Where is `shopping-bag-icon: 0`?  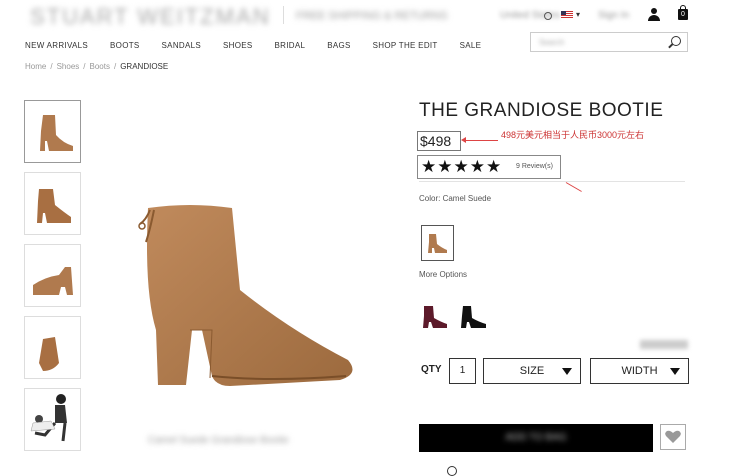 shopping-bag-icon: 0 is located at coordinates (683, 12).